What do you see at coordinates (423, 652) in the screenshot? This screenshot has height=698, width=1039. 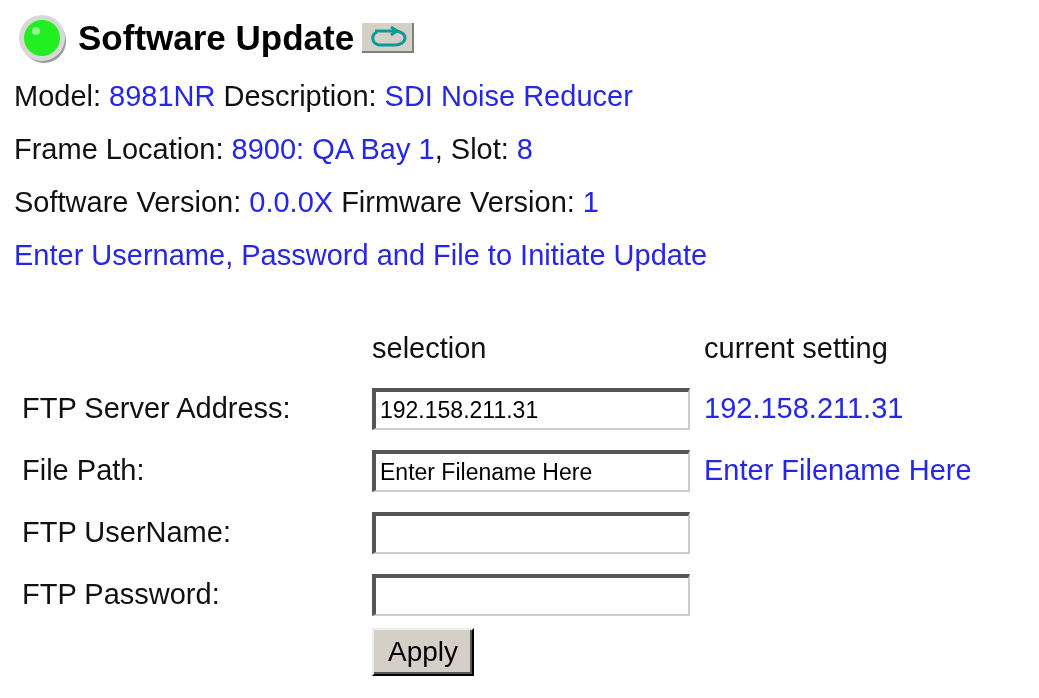 I see `apply-button: Apply` at bounding box center [423, 652].